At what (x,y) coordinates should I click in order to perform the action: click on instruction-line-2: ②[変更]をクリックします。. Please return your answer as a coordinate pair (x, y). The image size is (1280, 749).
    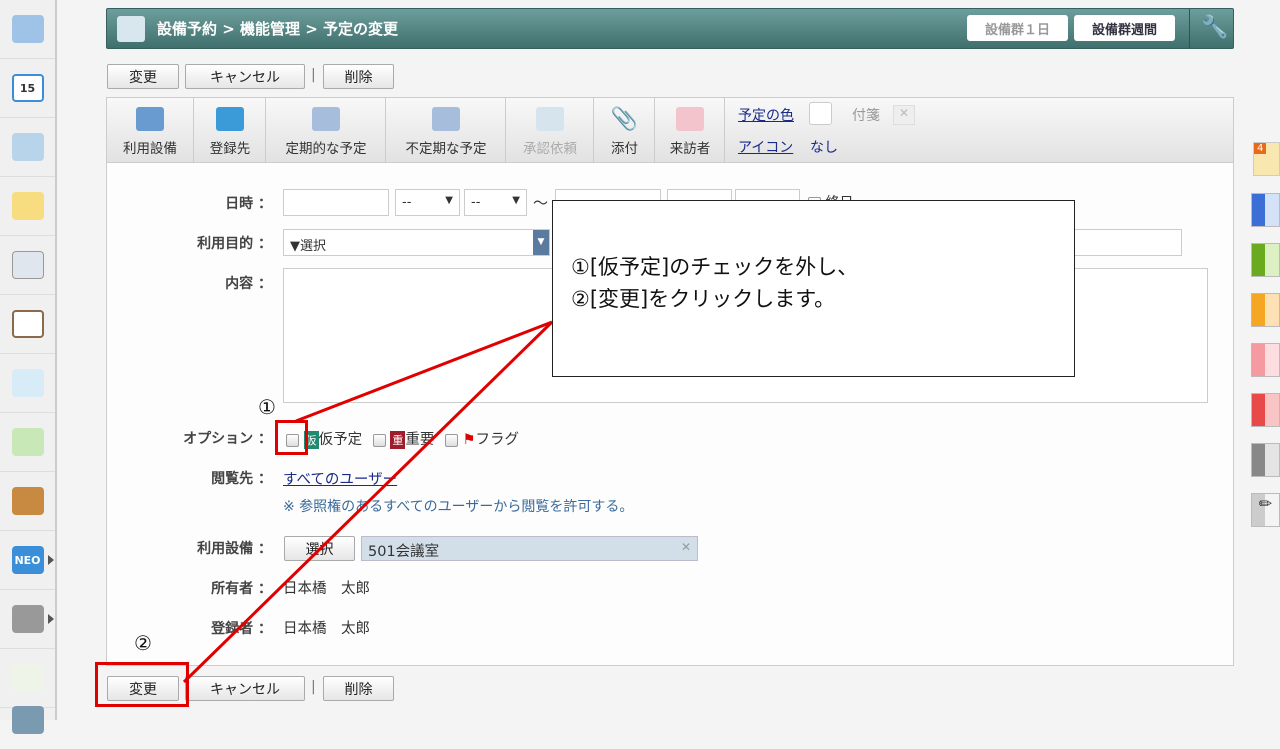
    Looking at the image, I should click on (703, 299).